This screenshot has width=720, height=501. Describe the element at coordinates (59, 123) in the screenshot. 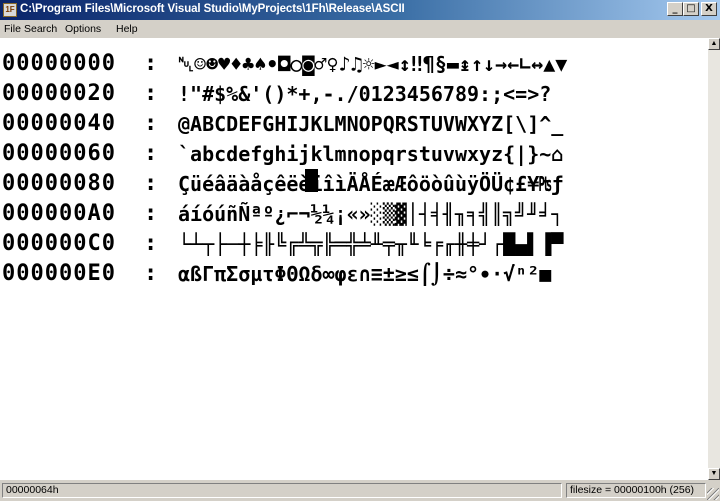

I see `row-address: 00000040` at that location.